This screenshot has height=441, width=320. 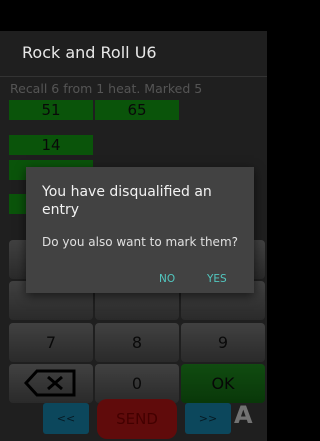 I want to click on no-button: NO, so click(x=167, y=279).